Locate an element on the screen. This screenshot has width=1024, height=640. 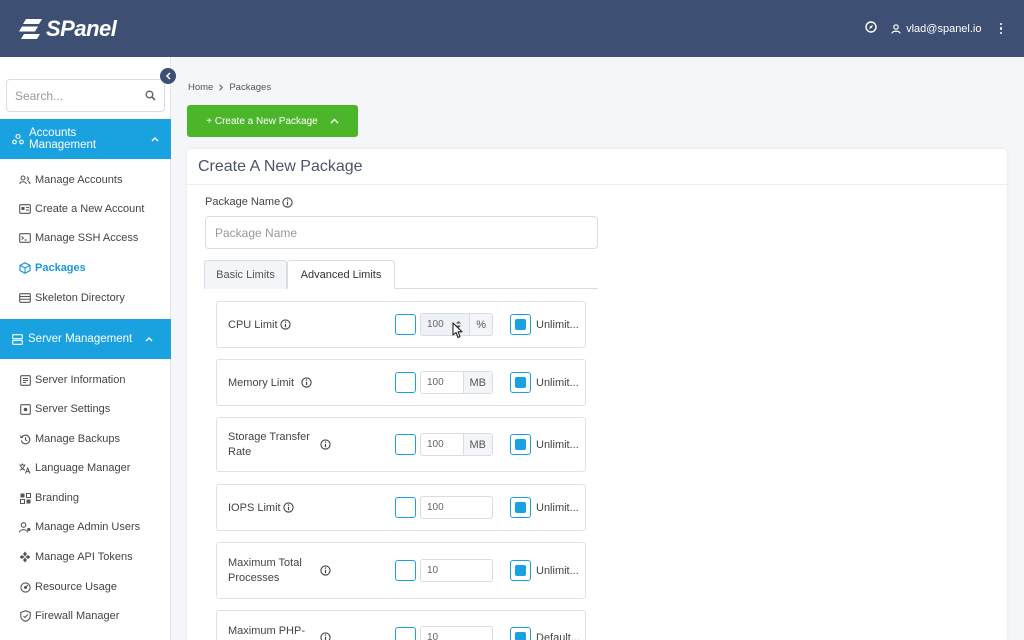
package-name-label: Package Name is located at coordinates (249, 202).